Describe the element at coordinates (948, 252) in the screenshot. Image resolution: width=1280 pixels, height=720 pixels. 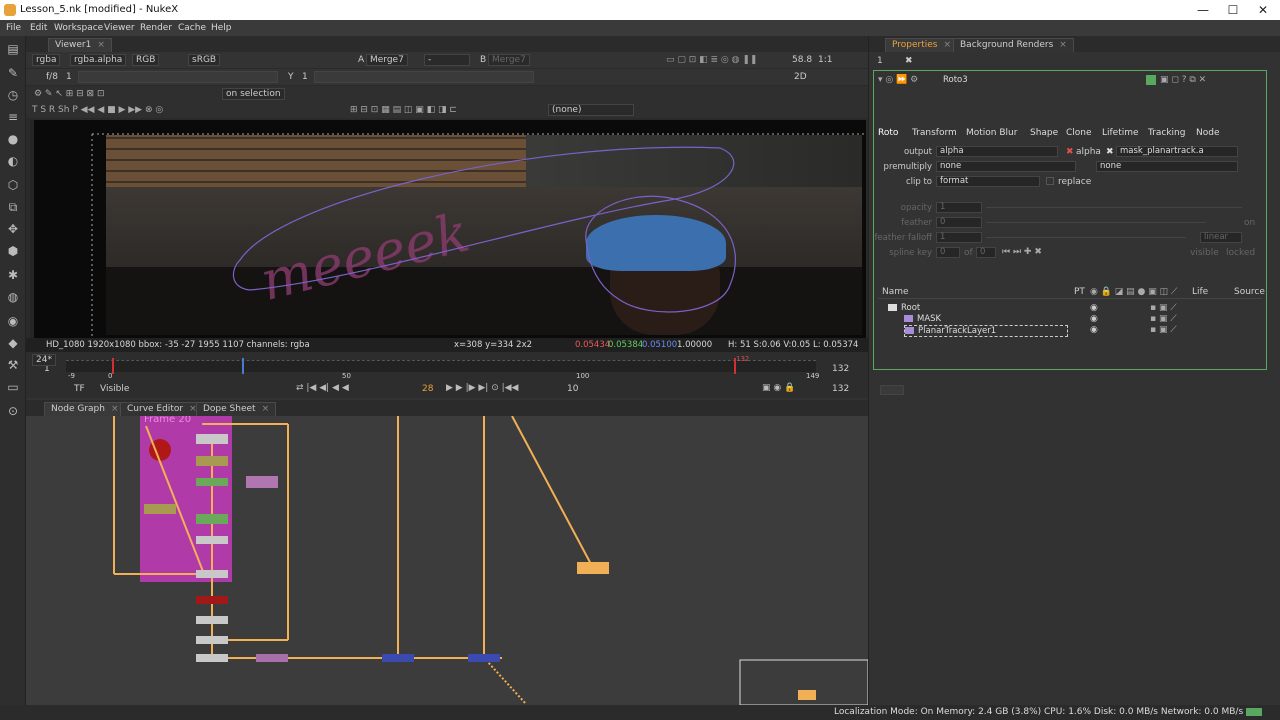
I see `spline-key-field: 0` at that location.